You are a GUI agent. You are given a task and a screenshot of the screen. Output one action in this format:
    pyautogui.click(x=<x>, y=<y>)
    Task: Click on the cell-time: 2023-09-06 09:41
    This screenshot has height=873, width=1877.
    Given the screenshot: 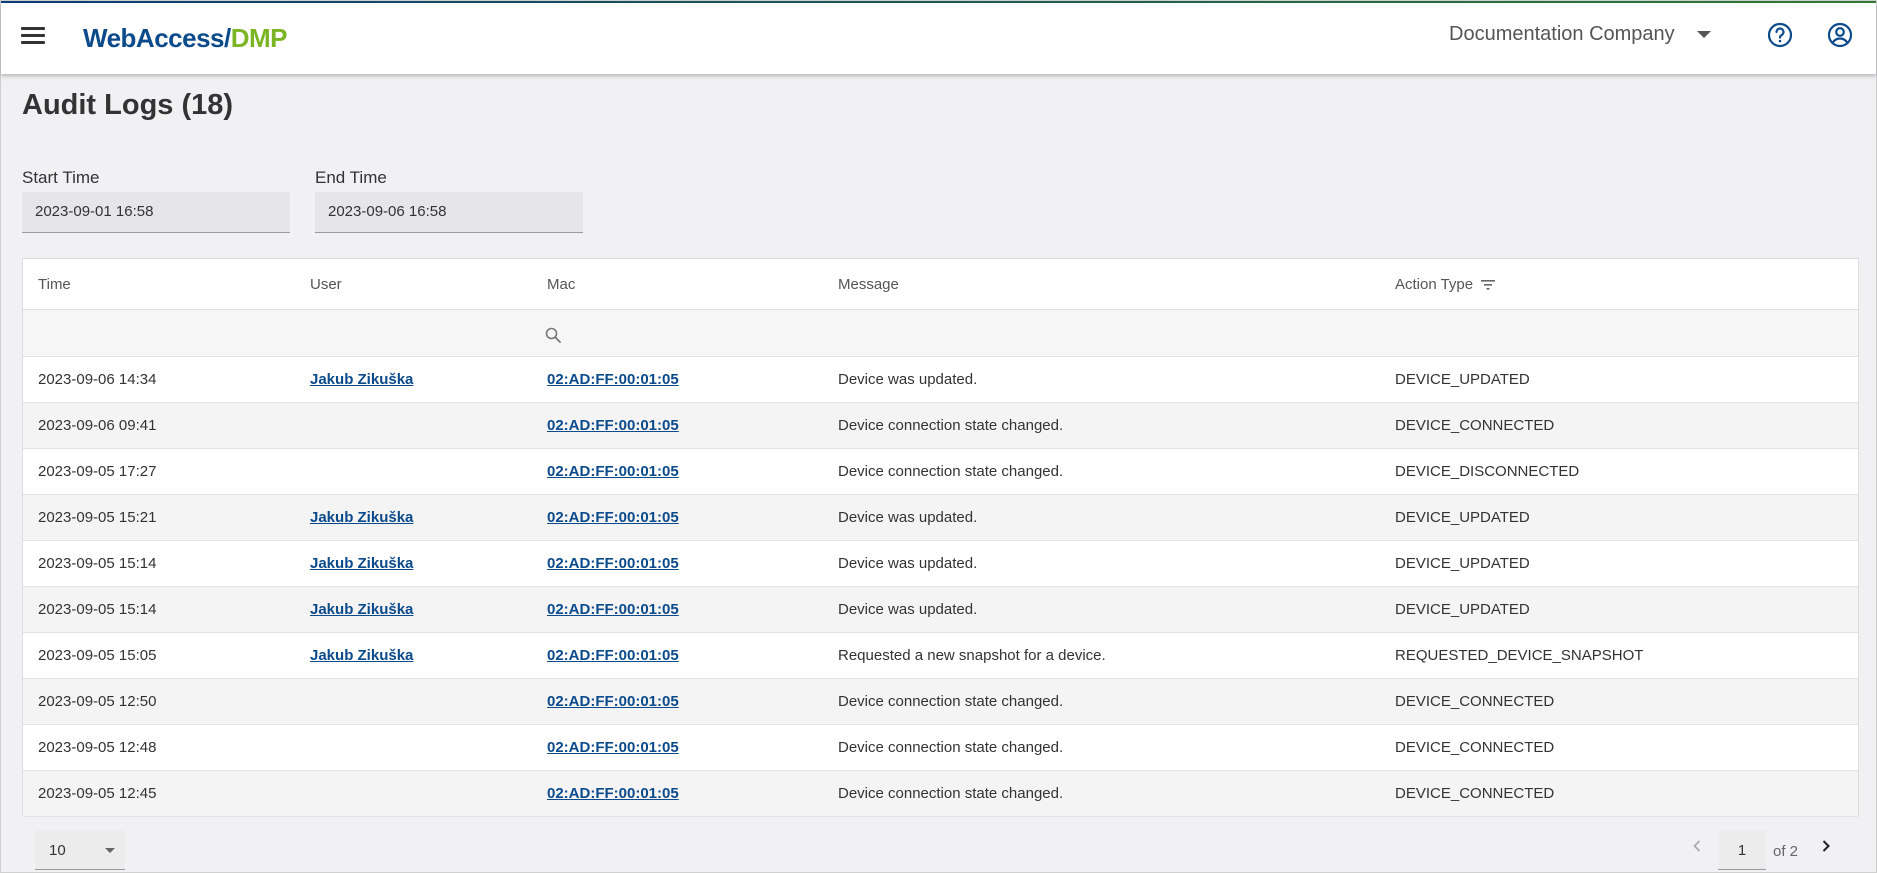 What is the action you would take?
    pyautogui.click(x=97, y=425)
    